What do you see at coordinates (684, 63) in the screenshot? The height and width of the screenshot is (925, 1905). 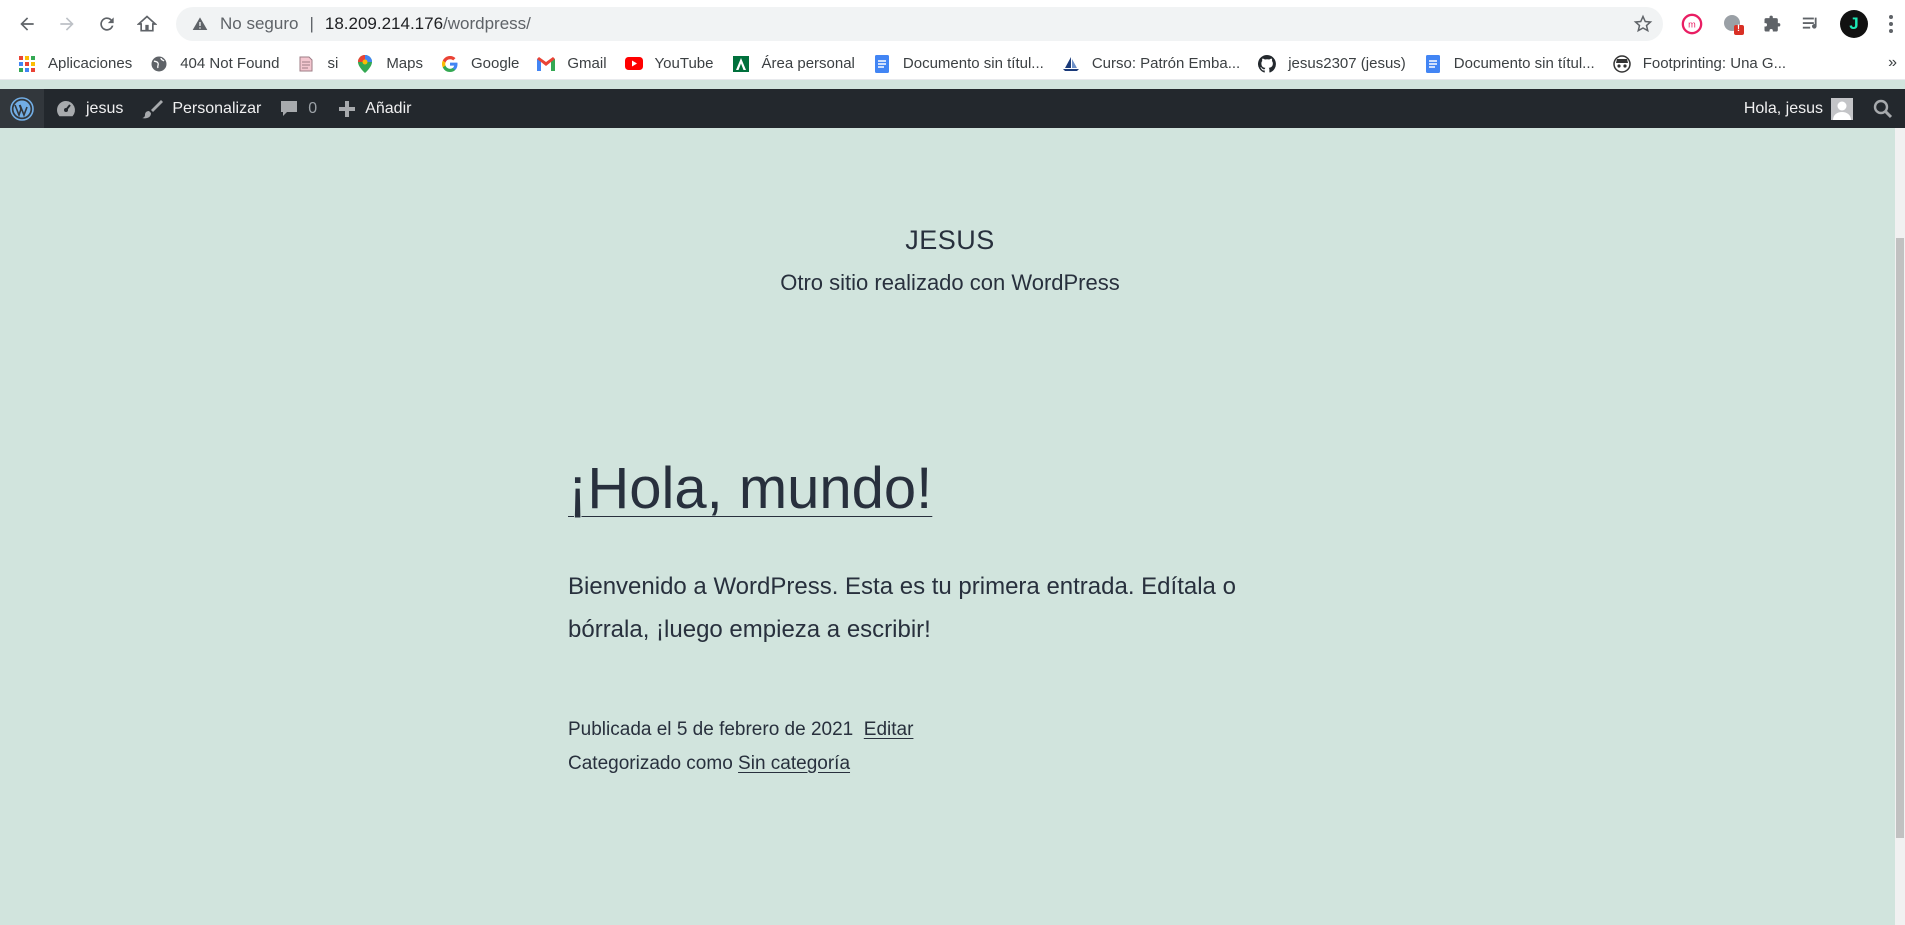 I see `bookmark-label: YouTube` at bounding box center [684, 63].